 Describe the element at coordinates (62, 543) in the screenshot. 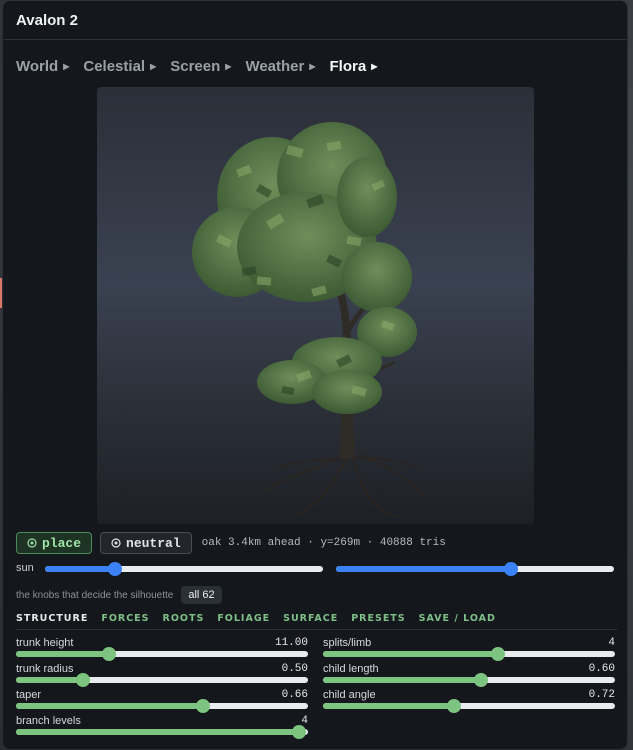

I see `place-button-label: place` at that location.